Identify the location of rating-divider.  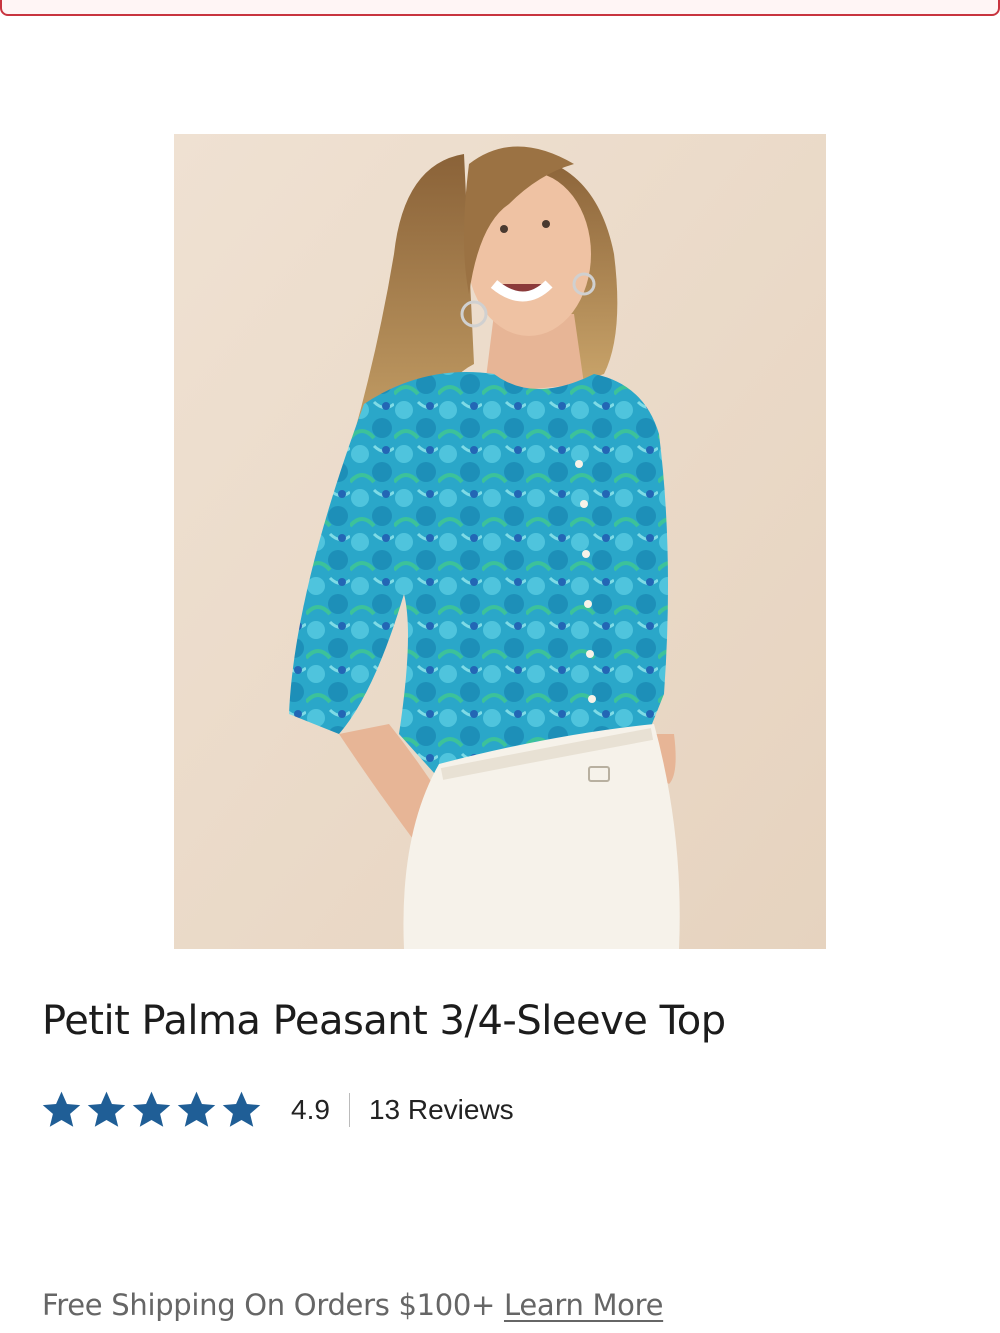
(349, 1110).